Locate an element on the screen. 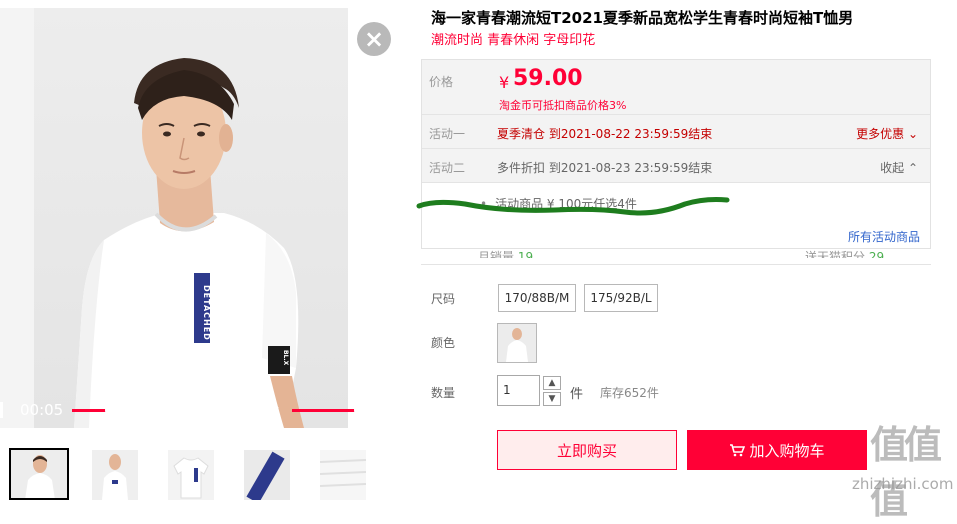 The height and width of the screenshot is (524, 957). product-subtitle: 潮流时尚 青春休闲 字母印花 is located at coordinates (513, 40).